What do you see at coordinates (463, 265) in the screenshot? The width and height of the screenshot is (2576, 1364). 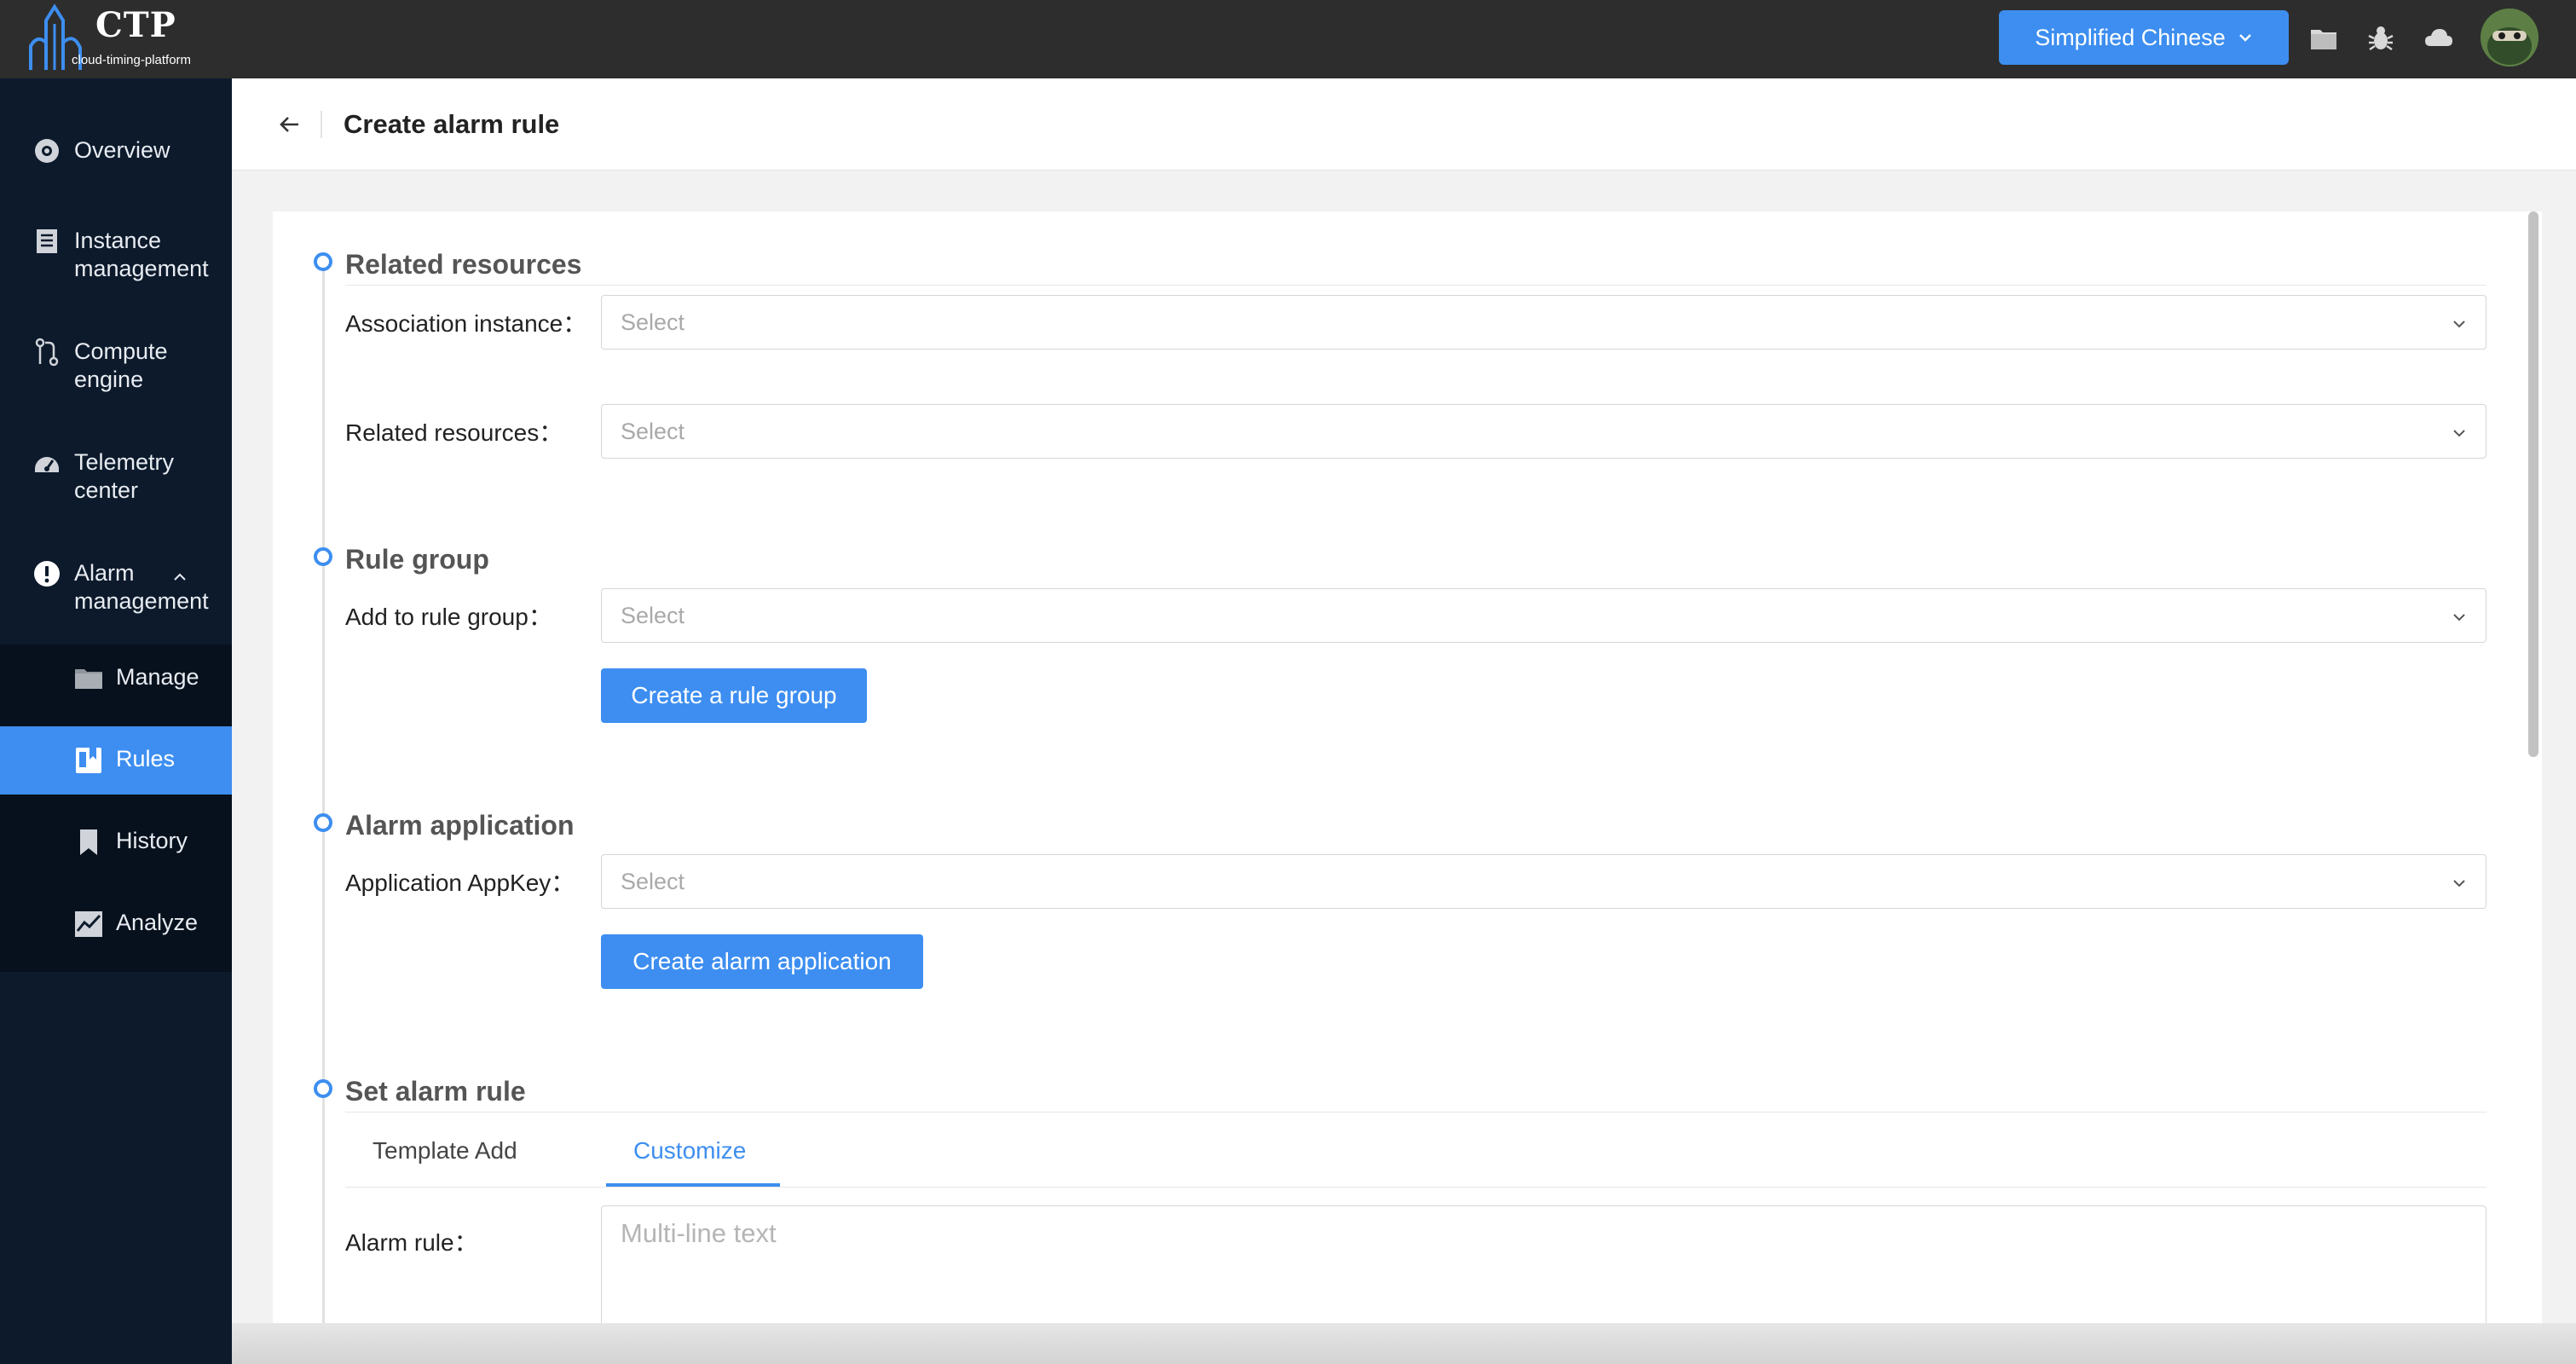 I see `section-title-related-resources: Related resources` at bounding box center [463, 265].